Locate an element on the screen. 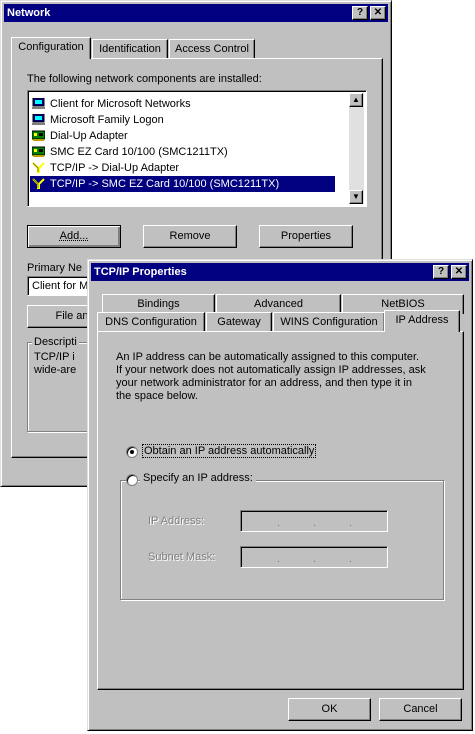  properties-button: Properties is located at coordinates (306, 236).